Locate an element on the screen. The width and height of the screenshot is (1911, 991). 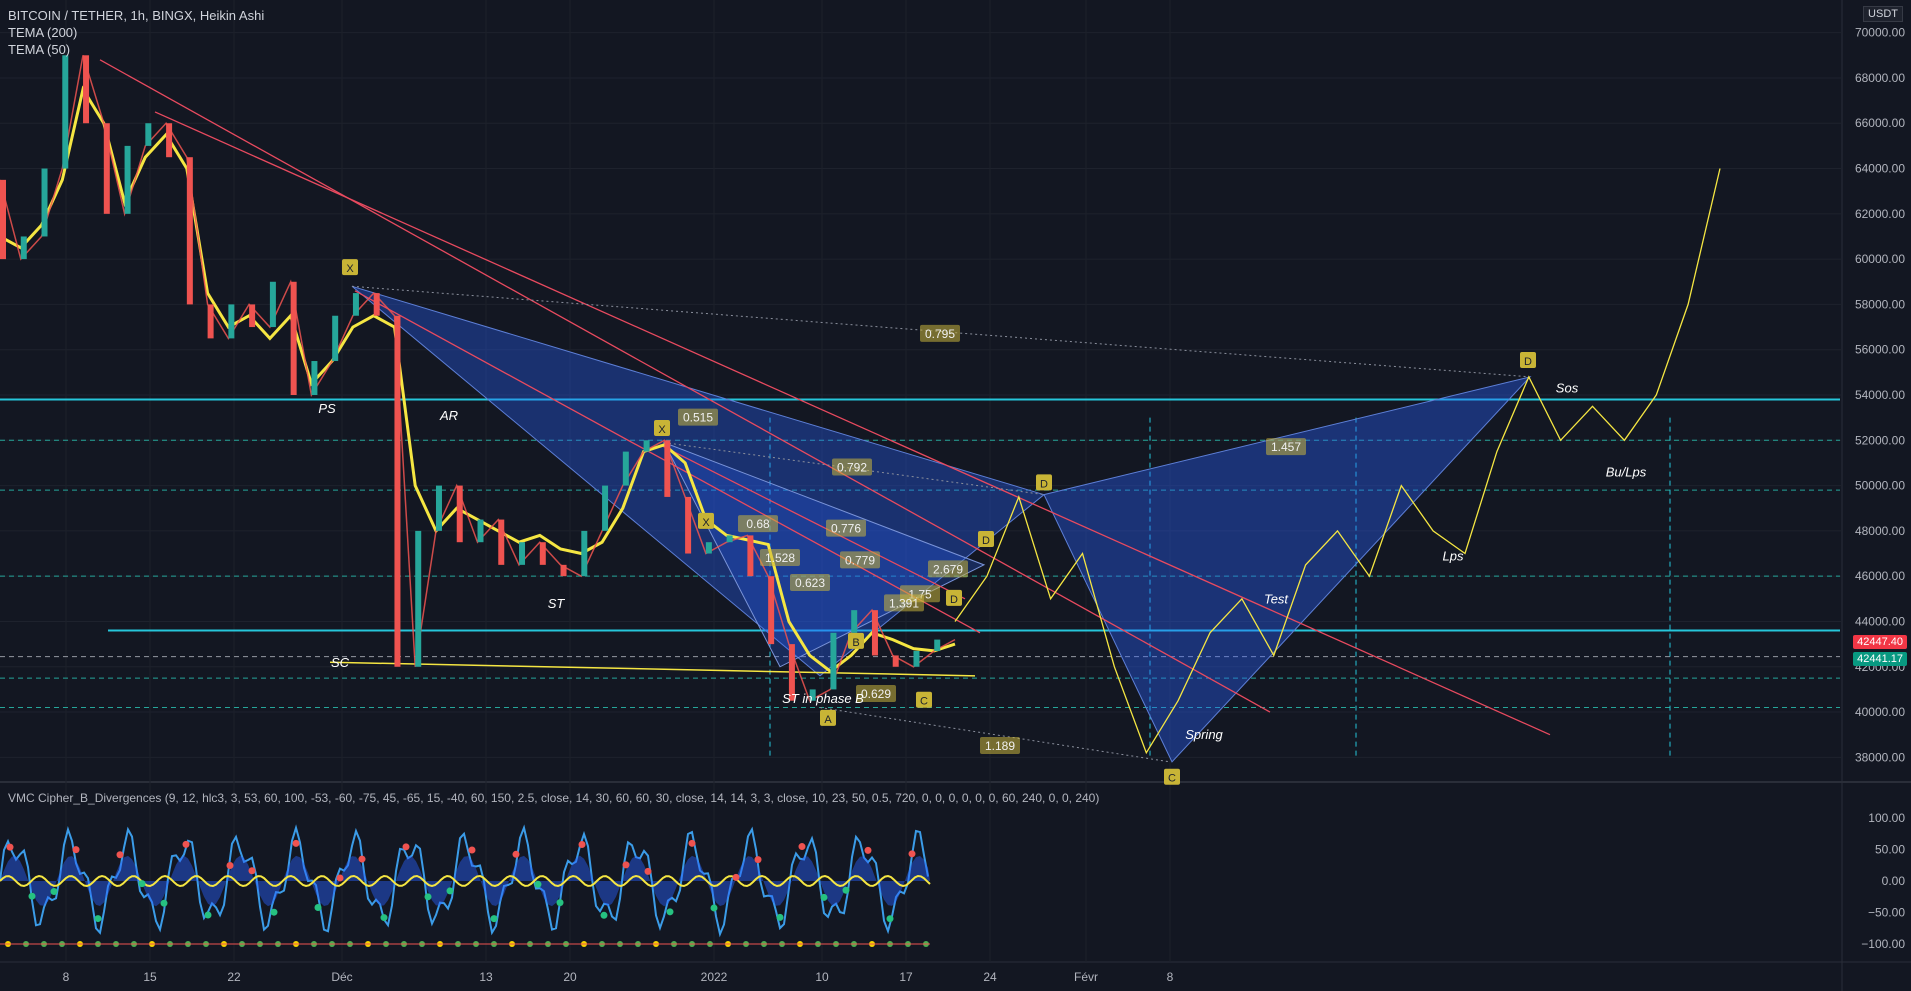
last-price-tag: 42447.40 is located at coordinates (1880, 642).